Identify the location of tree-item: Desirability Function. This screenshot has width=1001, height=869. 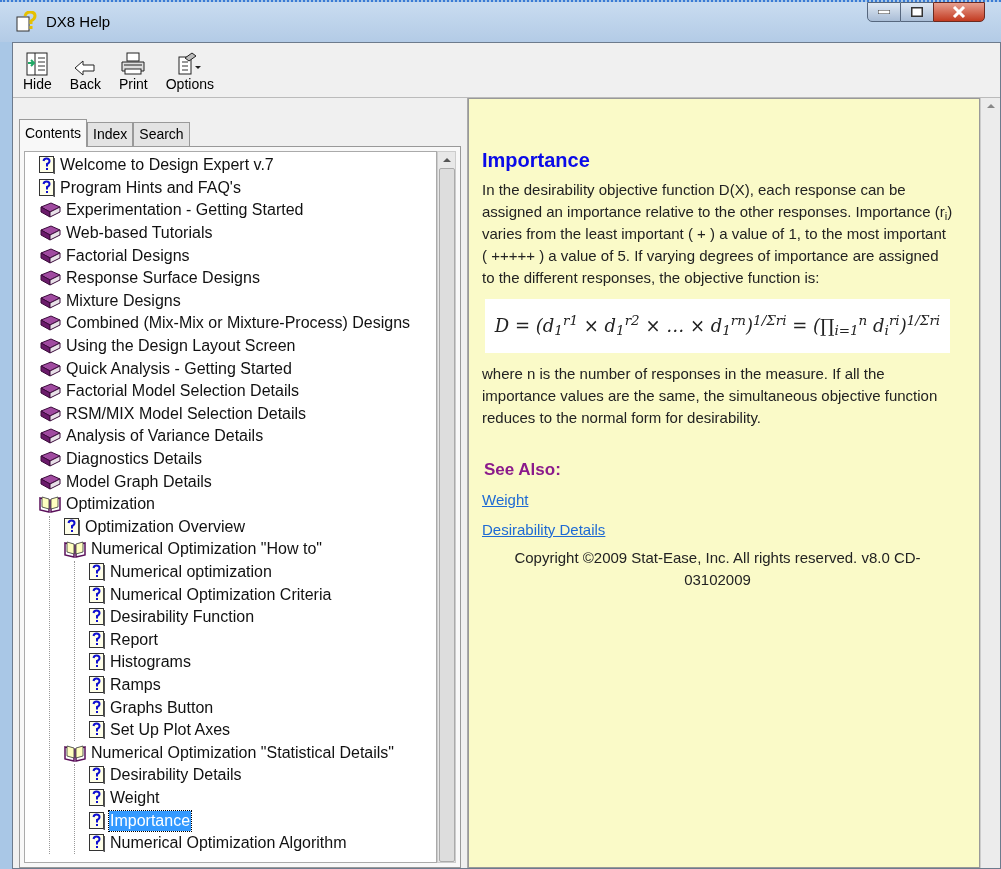
(182, 617).